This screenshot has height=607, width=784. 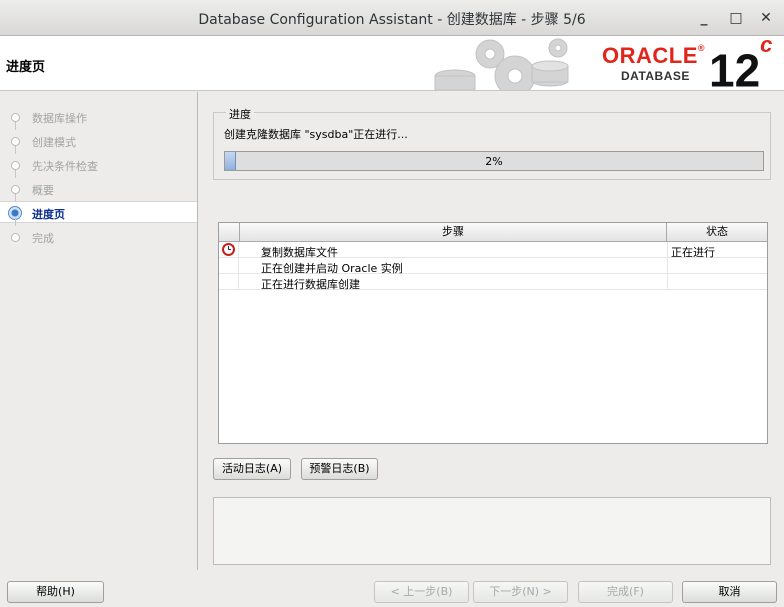 What do you see at coordinates (492, 143) in the screenshot?
I see `progress-group: 进度 创建克隆数据库 "sysdba"正在进行... 2%` at bounding box center [492, 143].